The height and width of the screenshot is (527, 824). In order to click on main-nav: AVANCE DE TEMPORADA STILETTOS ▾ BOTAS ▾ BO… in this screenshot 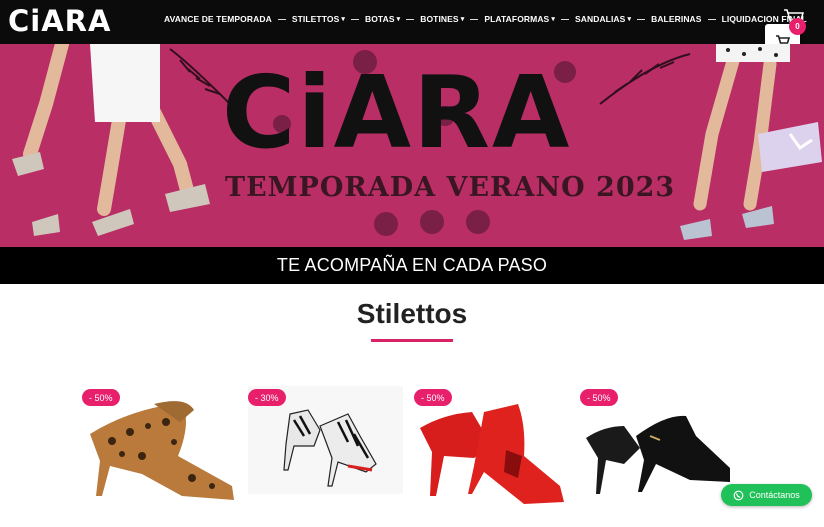, I will do `click(485, 19)`.